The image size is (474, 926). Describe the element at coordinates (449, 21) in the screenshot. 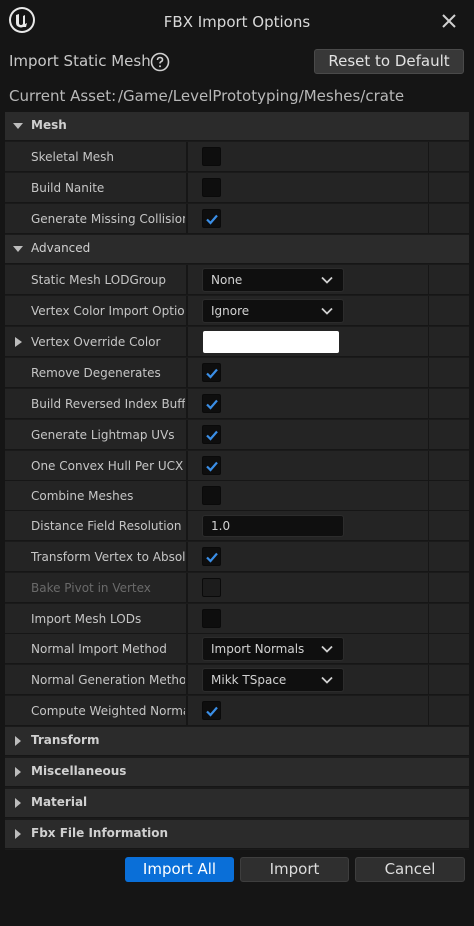

I see `close-icon` at that location.